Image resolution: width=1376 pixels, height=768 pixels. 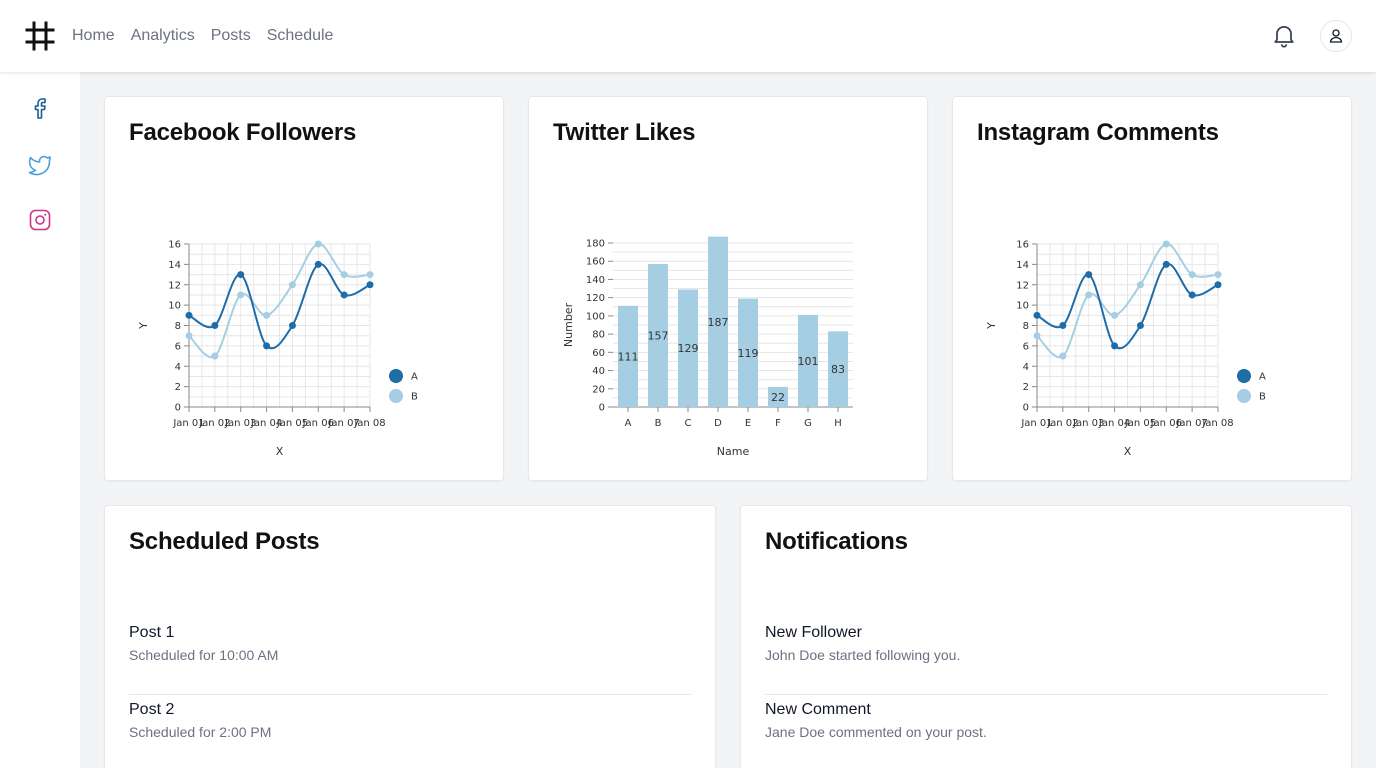 I want to click on nav-analytics-link: Analytics, so click(x=163, y=36).